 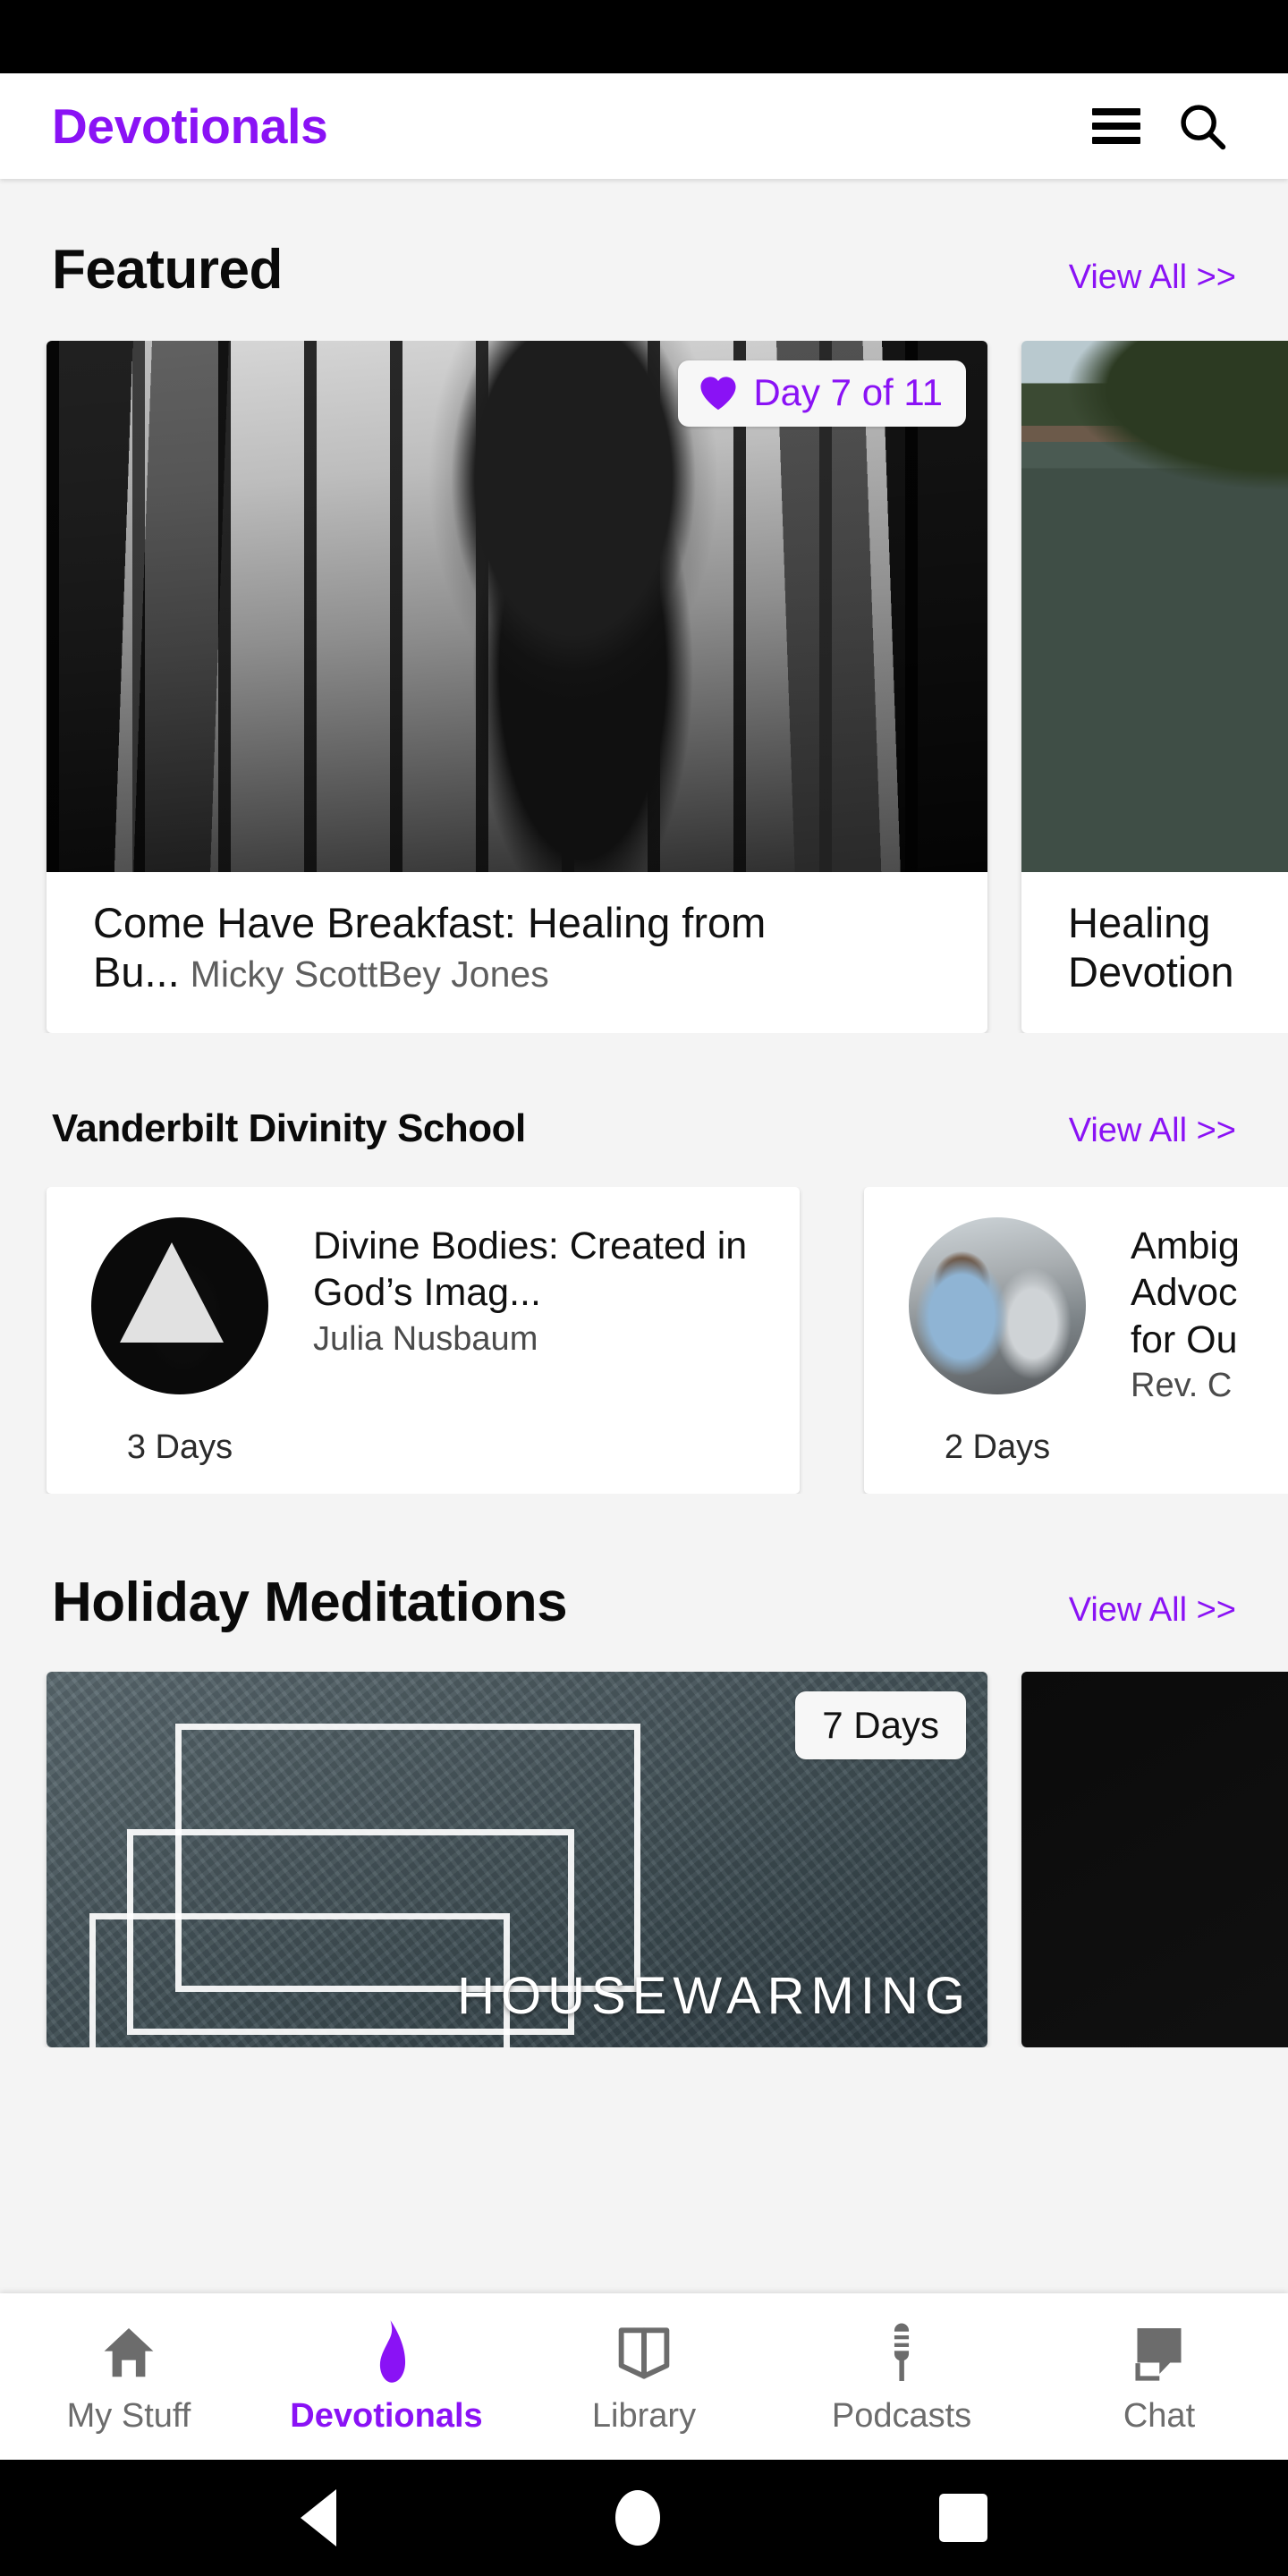 I want to click on dark-figure-image, so click(x=1154, y=1859).